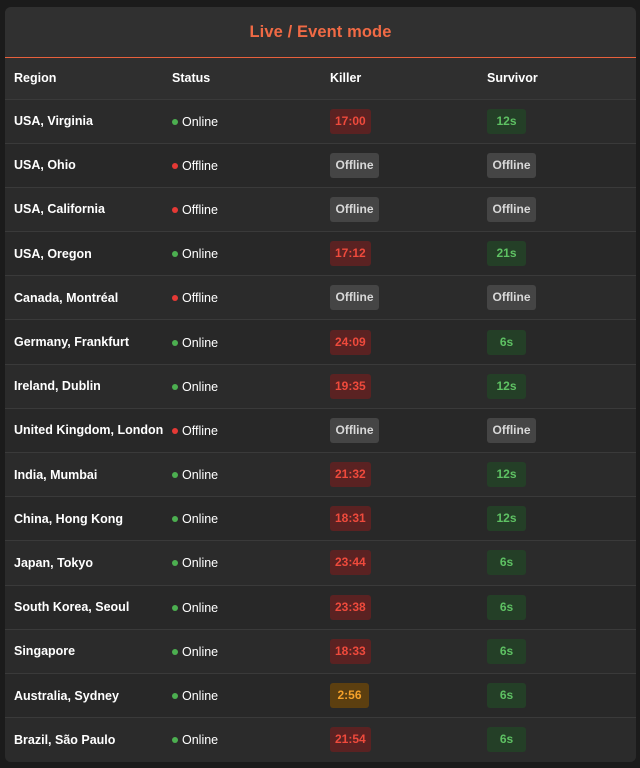 The image size is (640, 768). Describe the element at coordinates (350, 254) in the screenshot. I see `killer-queue-badge: 17:12` at that location.